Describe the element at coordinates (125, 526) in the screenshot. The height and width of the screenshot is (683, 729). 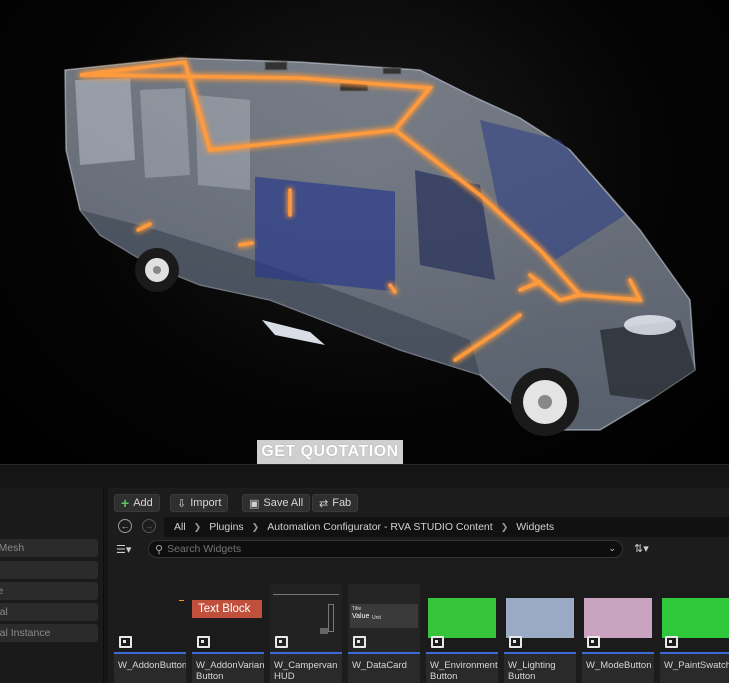
I see `back-icon: ←` at that location.